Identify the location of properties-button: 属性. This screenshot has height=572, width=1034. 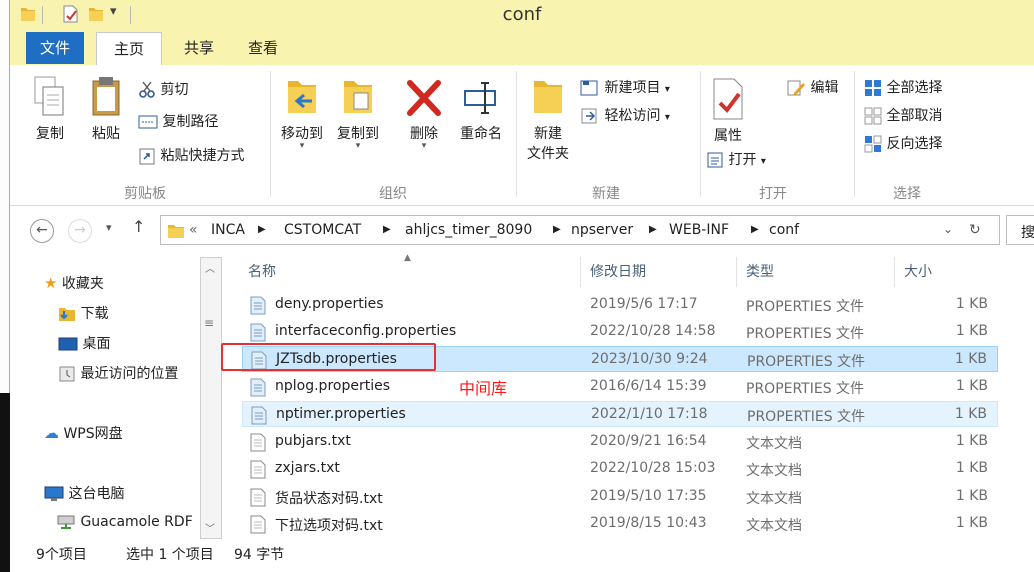
(728, 111).